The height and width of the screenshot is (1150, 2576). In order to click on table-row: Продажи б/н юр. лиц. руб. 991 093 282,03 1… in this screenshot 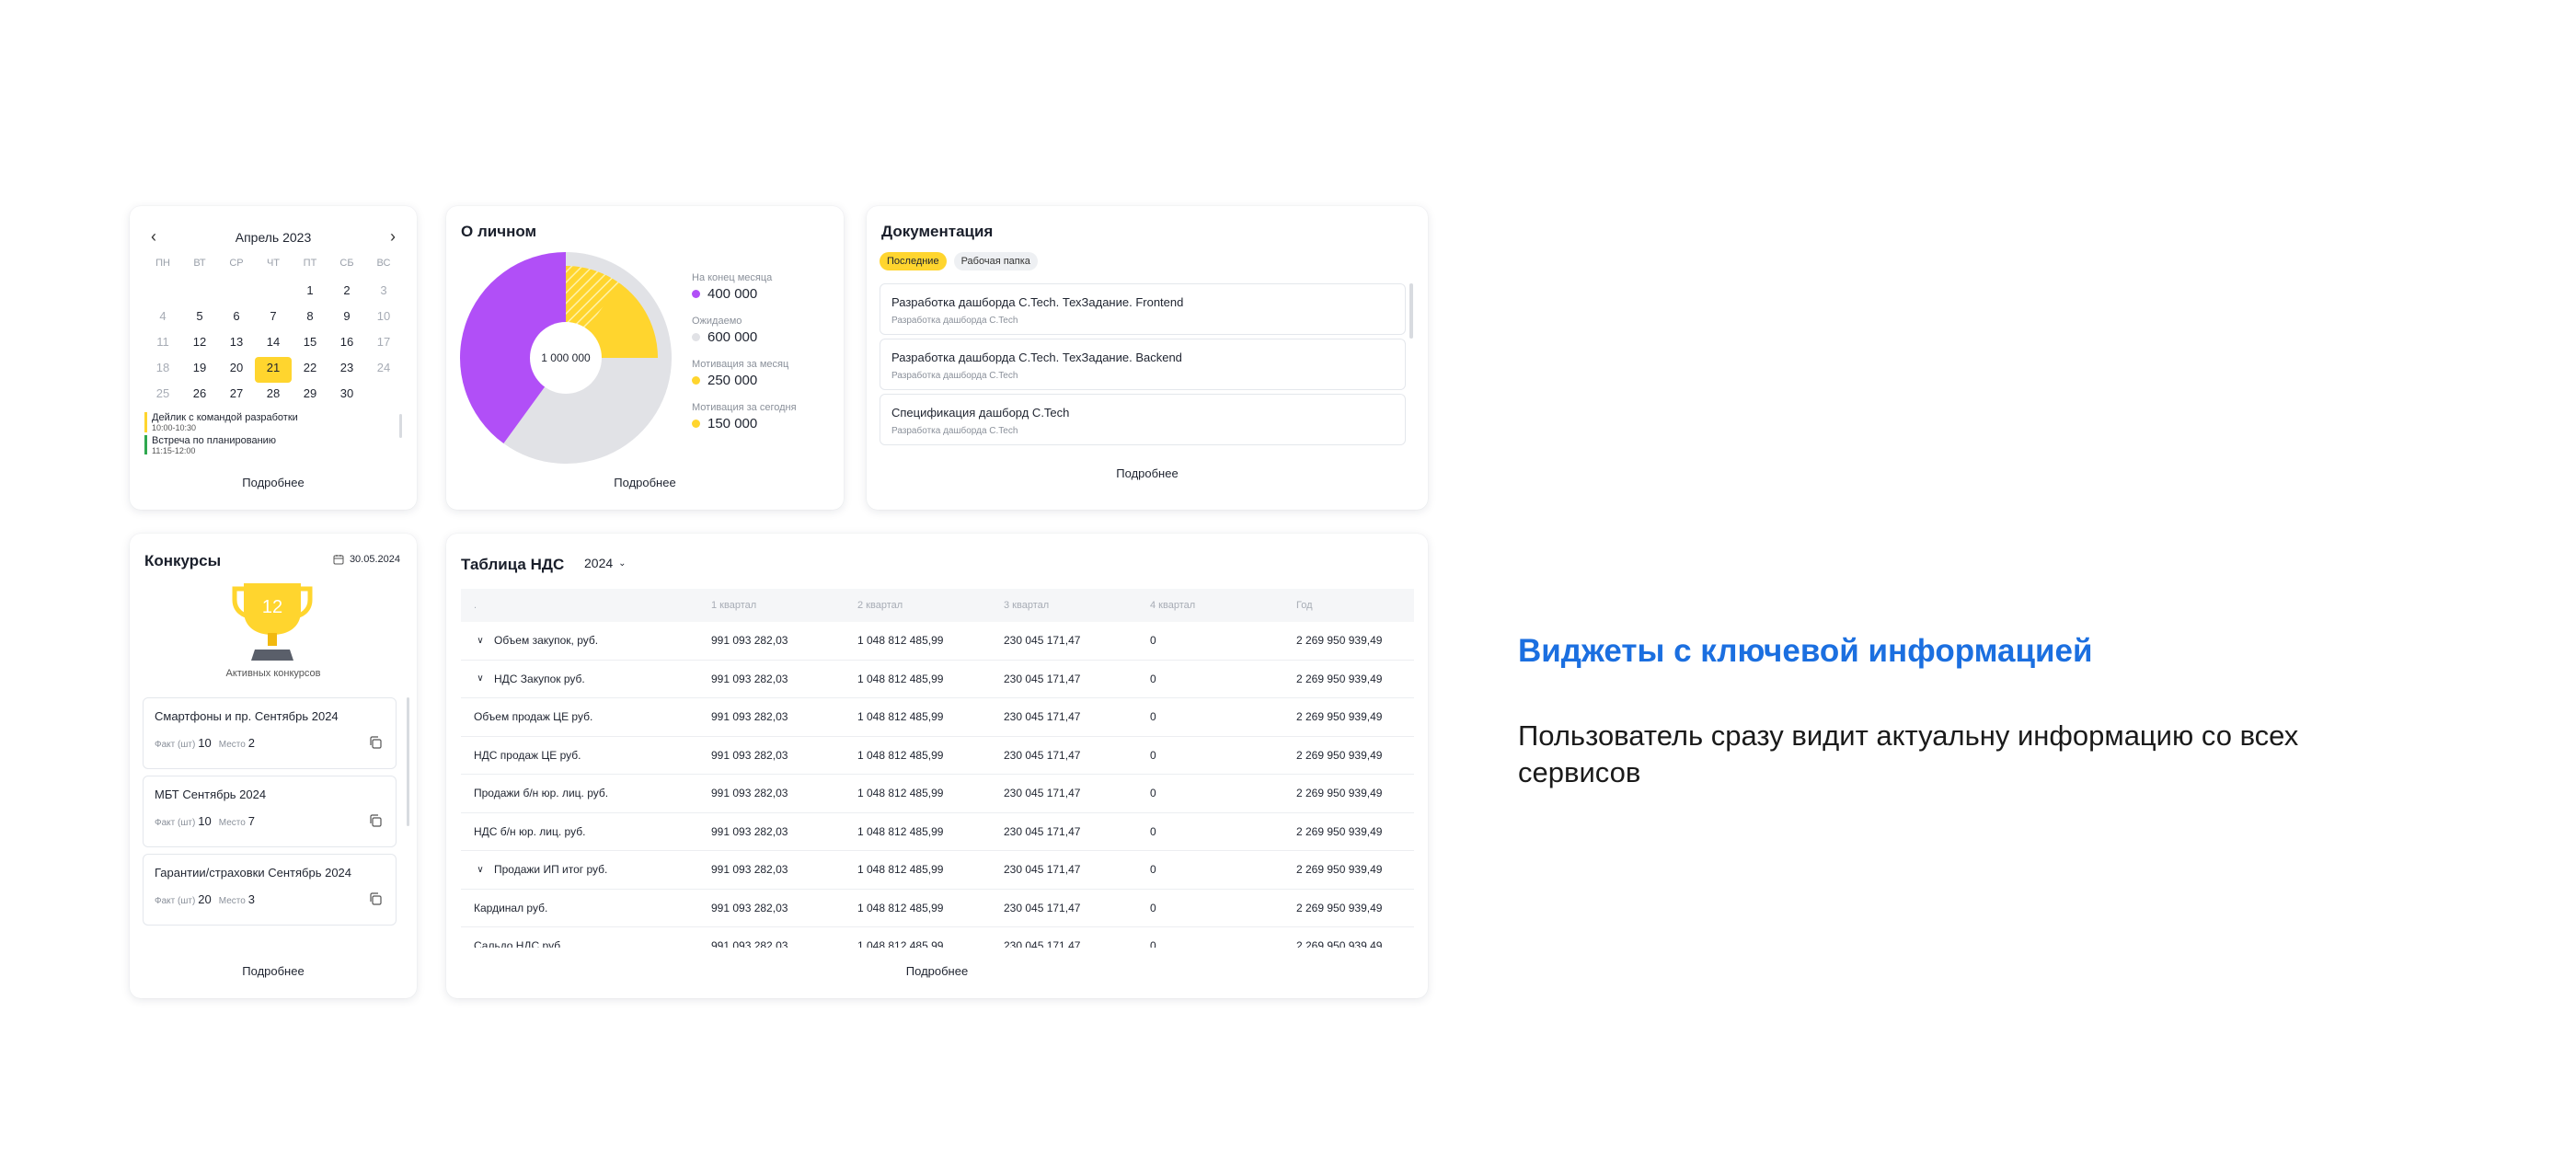, I will do `click(937, 794)`.